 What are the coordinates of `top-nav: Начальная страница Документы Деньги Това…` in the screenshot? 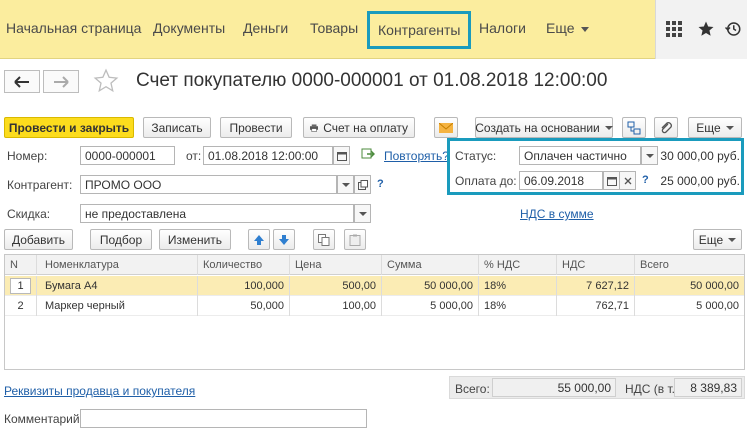 It's located at (373, 29).